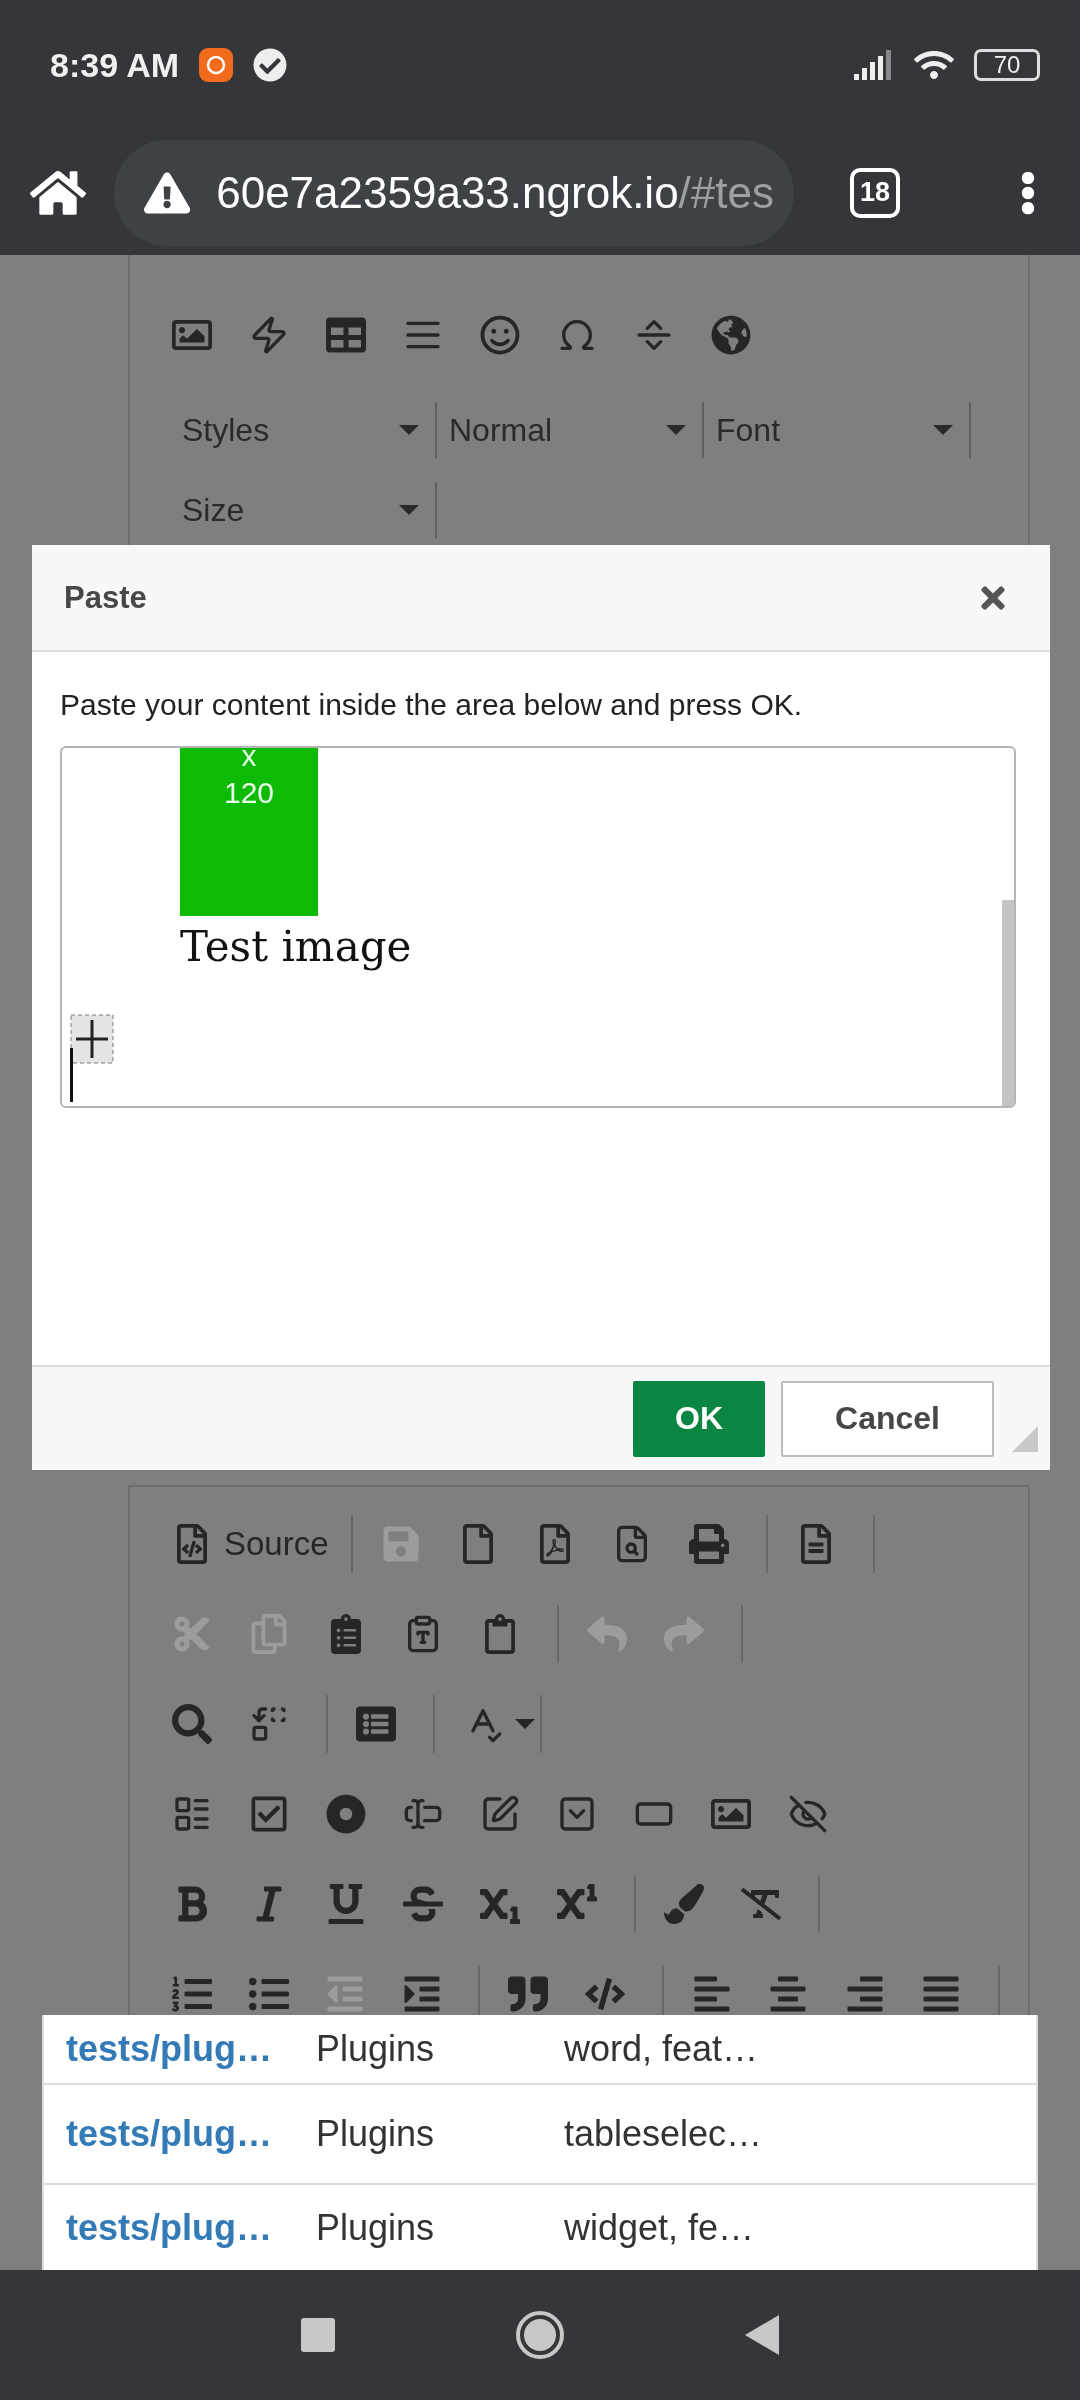  What do you see at coordinates (887, 1418) in the screenshot?
I see `cancel-button: Cancel` at bounding box center [887, 1418].